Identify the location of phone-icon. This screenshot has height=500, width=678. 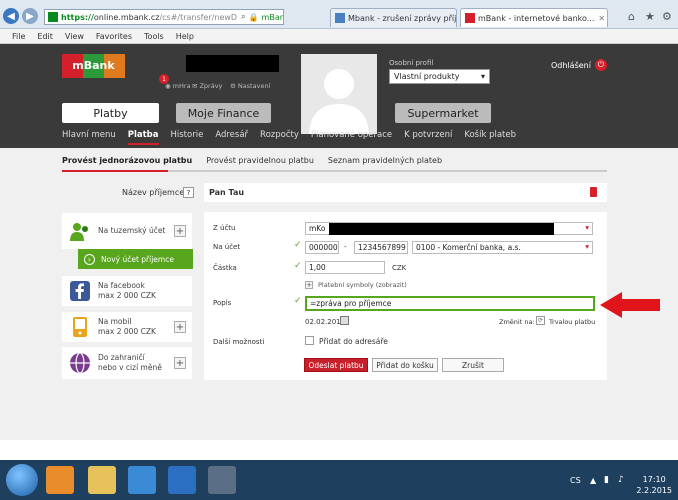
(80, 327).